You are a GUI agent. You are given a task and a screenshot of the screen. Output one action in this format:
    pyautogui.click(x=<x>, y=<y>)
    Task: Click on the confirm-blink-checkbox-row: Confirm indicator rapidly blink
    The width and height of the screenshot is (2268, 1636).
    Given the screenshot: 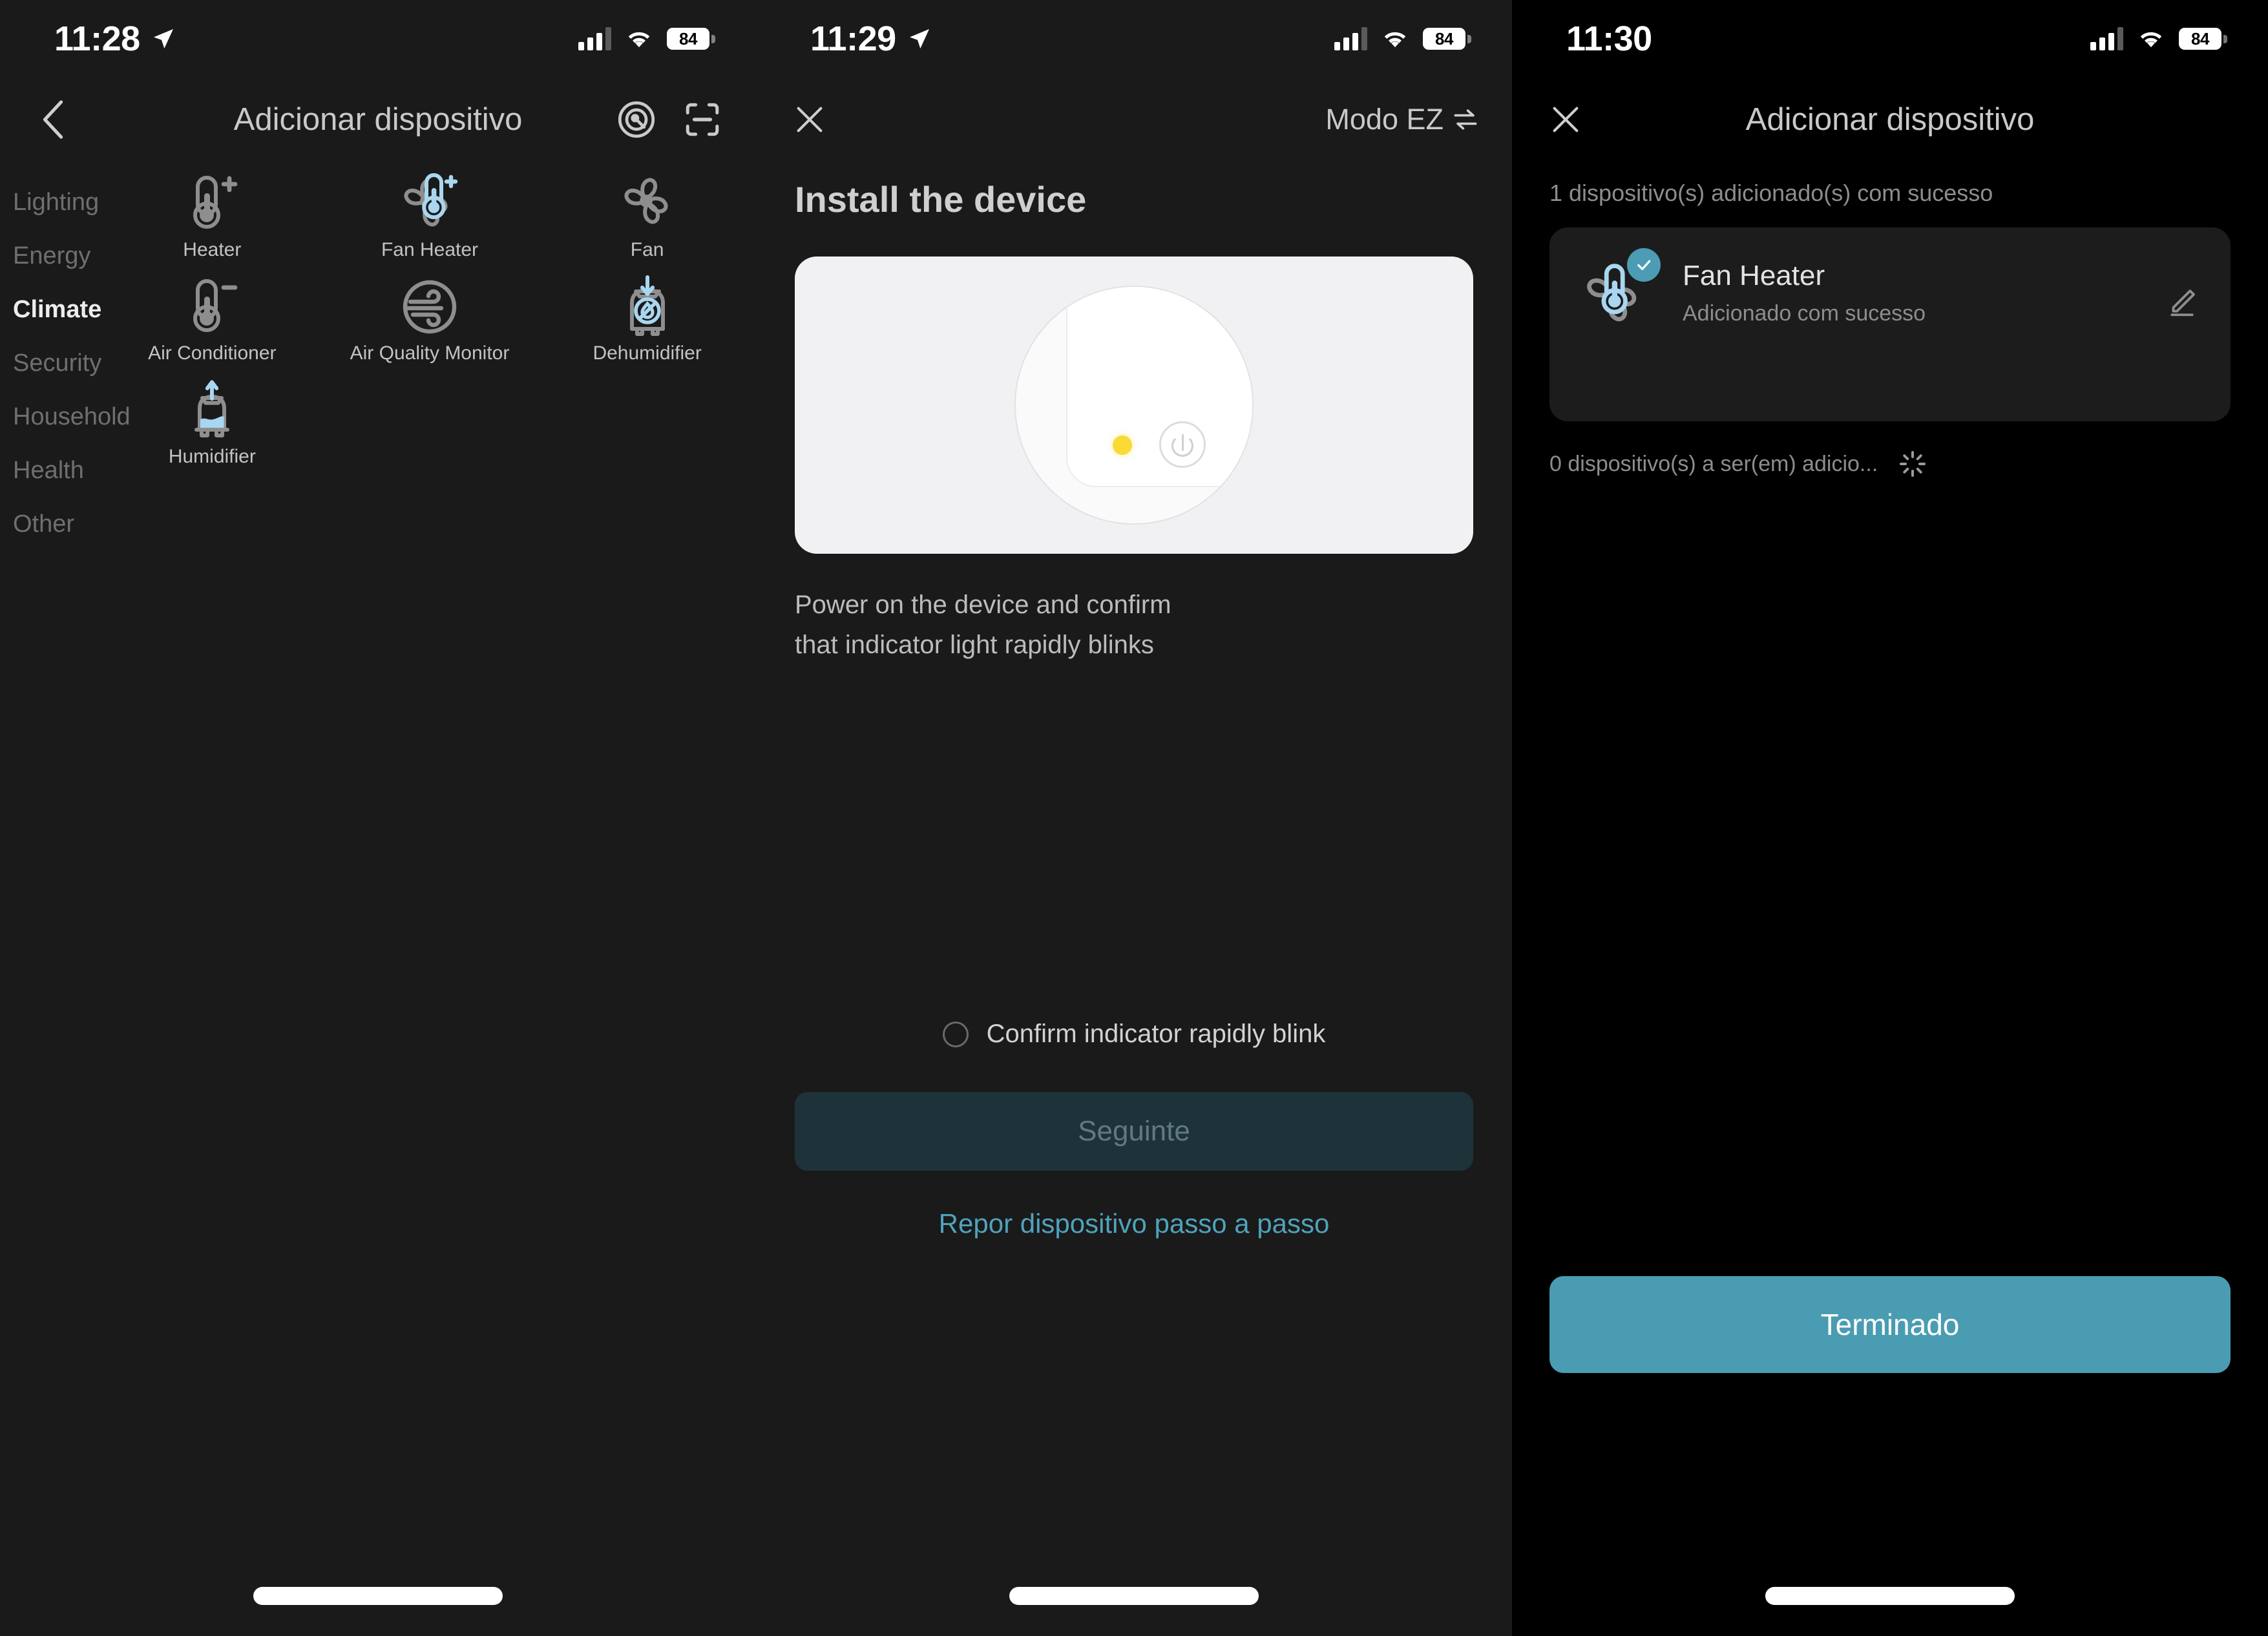 What is the action you would take?
    pyautogui.click(x=1134, y=1034)
    